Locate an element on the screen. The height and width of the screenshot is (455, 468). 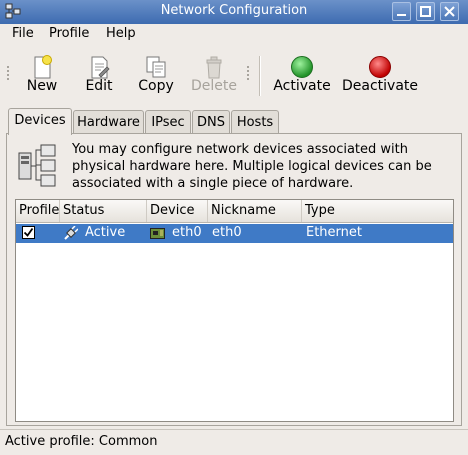
tab-devices: Devices is located at coordinates (40, 121).